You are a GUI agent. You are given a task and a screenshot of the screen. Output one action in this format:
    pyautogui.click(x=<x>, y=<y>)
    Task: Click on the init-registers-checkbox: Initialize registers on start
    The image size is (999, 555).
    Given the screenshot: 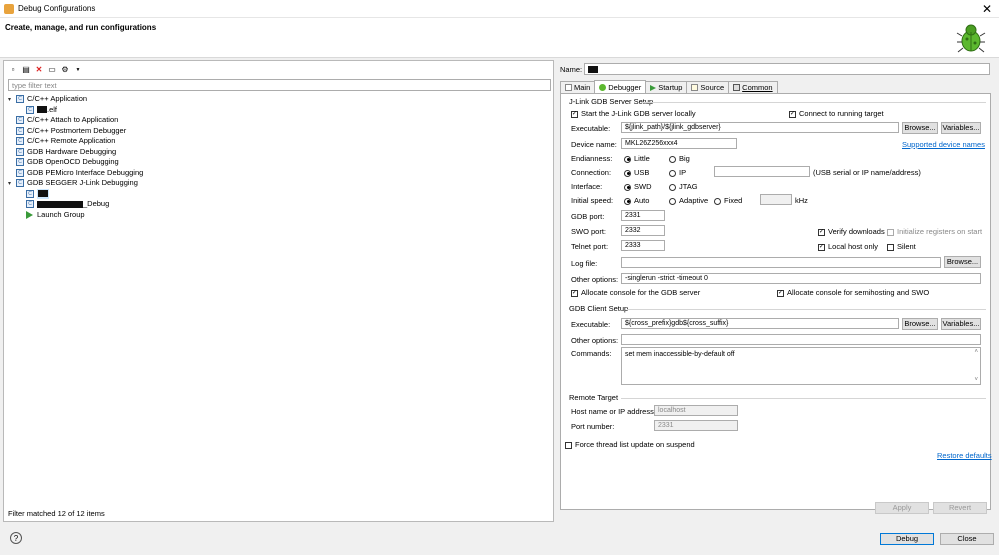 What is the action you would take?
    pyautogui.click(x=934, y=231)
    